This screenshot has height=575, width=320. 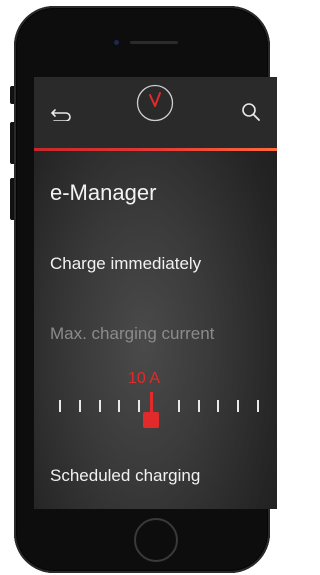 What do you see at coordinates (125, 264) in the screenshot?
I see `charge-immediately-item: Charge immediately` at bounding box center [125, 264].